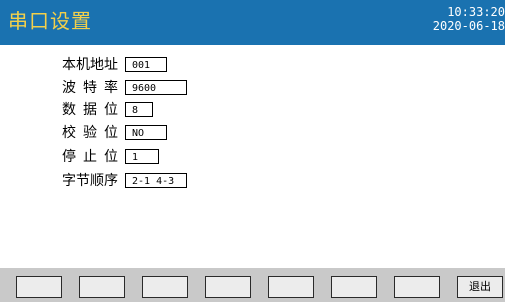 Image resolution: width=505 pixels, height=302 pixels. Describe the element at coordinates (468, 26) in the screenshot. I see `clock-date: 2020-06-18` at that location.